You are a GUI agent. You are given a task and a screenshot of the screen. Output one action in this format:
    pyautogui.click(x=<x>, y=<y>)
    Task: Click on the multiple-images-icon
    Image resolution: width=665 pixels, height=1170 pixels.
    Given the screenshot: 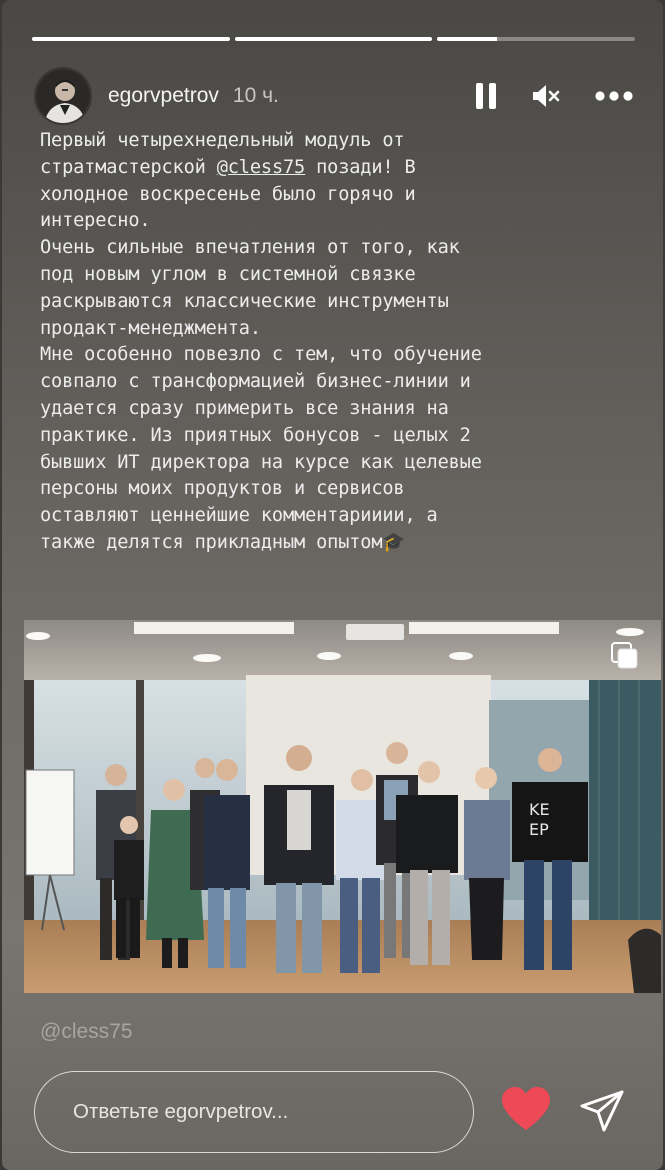 What is the action you would take?
    pyautogui.click(x=625, y=656)
    